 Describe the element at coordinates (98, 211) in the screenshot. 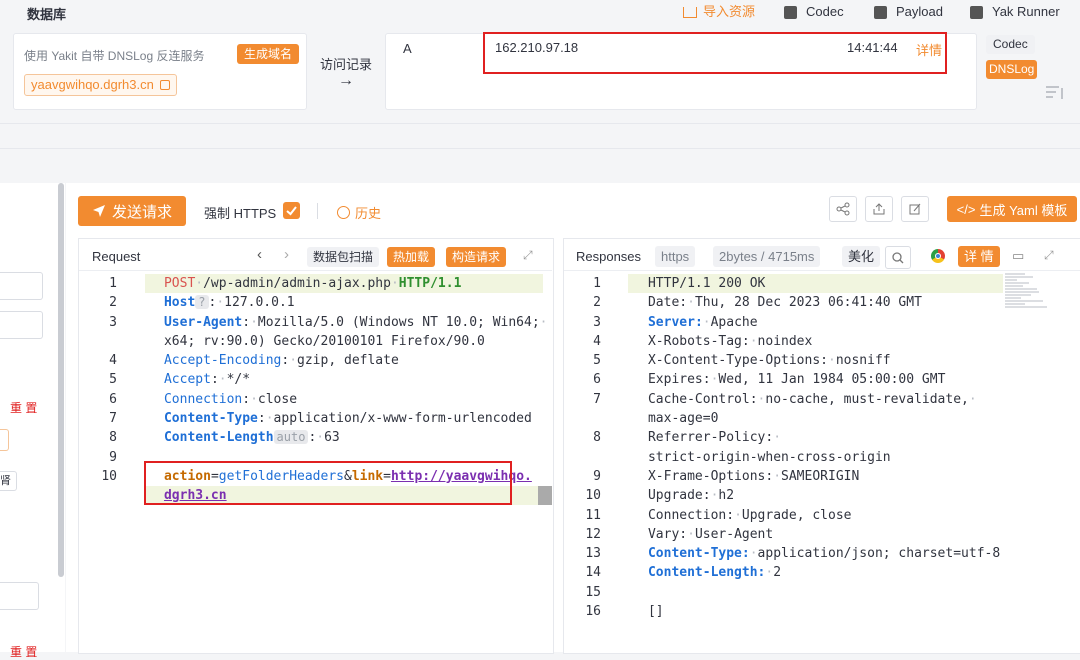

I see `send-icon` at that location.